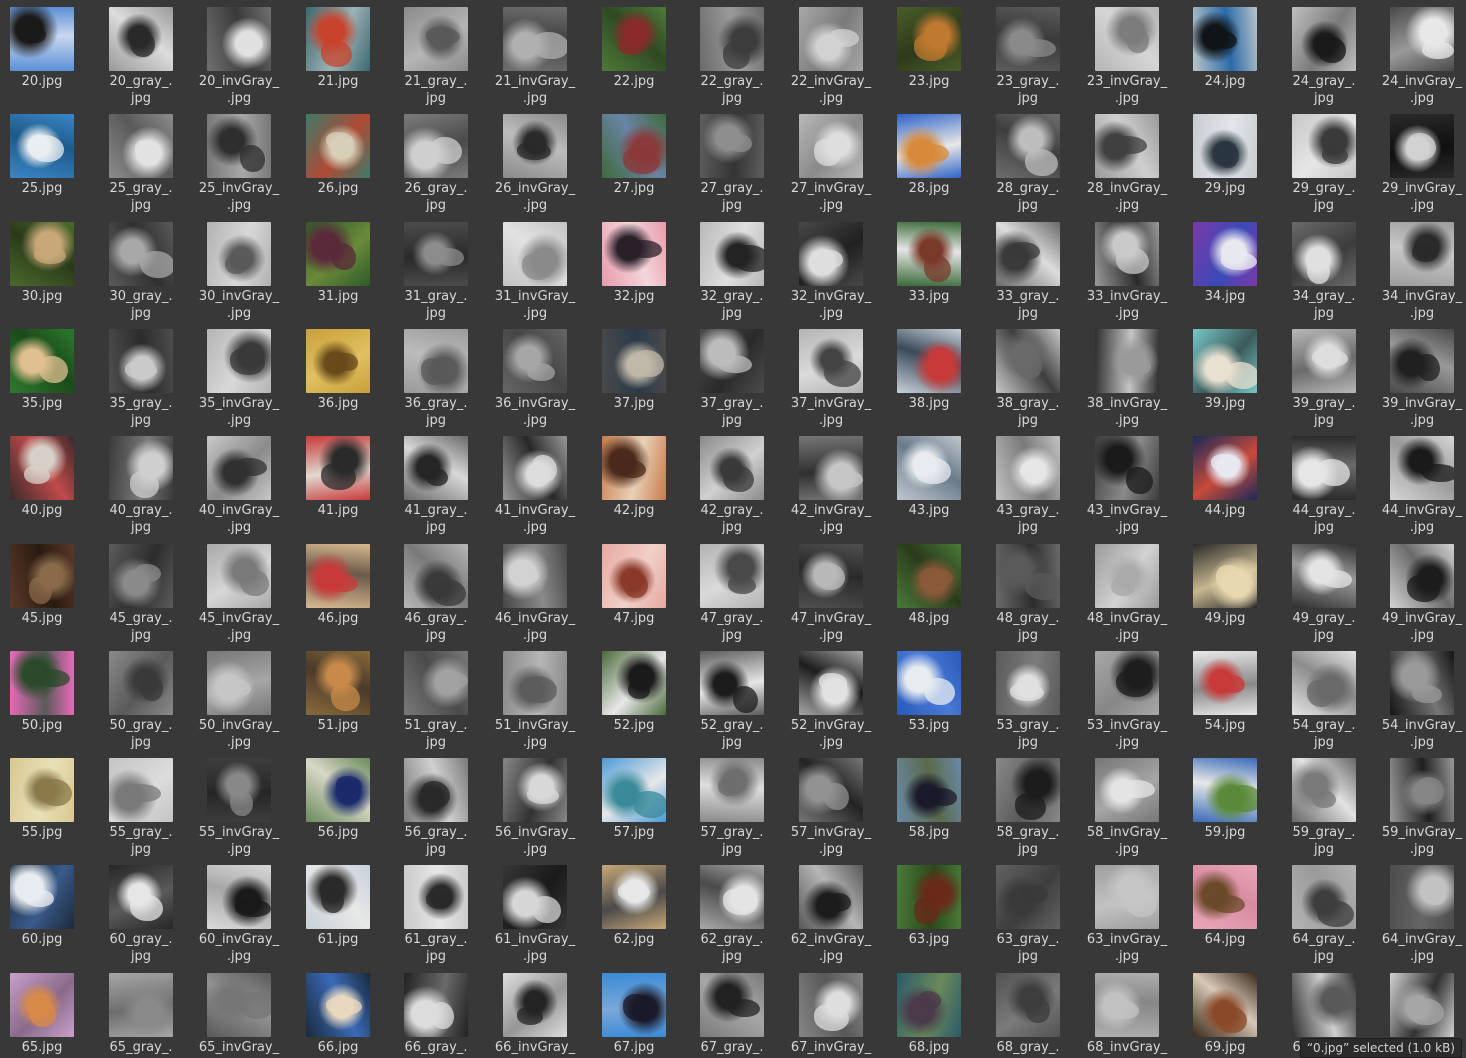 The height and width of the screenshot is (1058, 1466). What do you see at coordinates (45, 53) in the screenshot?
I see `file-item: 20.jpg` at bounding box center [45, 53].